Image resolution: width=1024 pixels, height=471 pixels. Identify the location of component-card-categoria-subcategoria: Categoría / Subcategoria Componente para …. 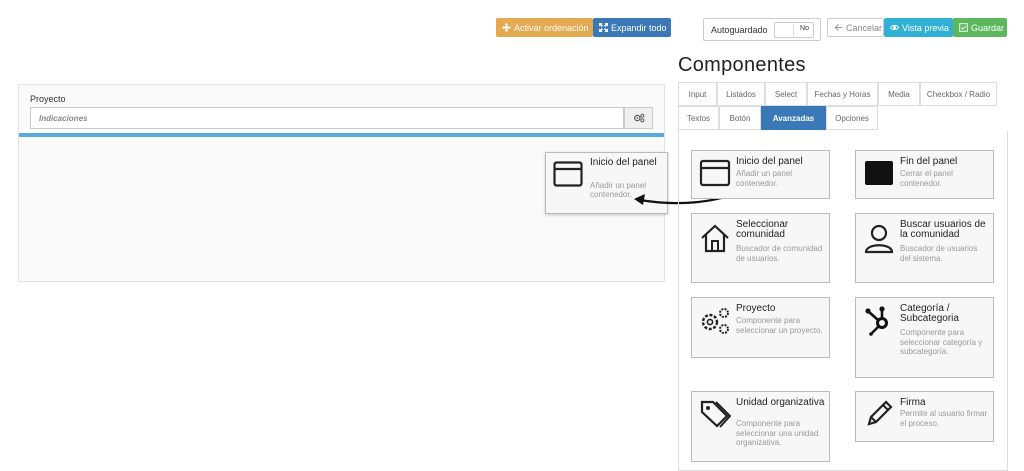
(924, 337).